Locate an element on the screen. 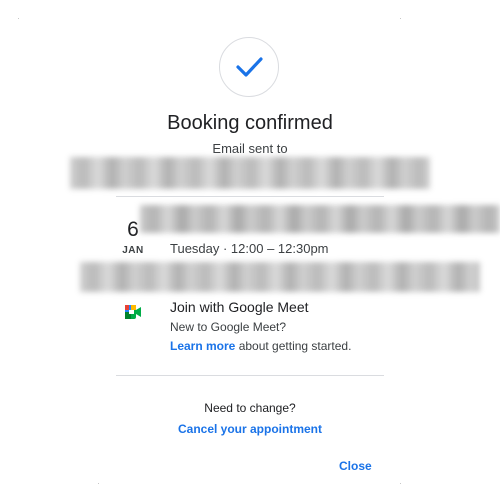 This screenshot has width=500, height=500. meet-learn-more-line: Learn more about getting started. is located at coordinates (260, 346).